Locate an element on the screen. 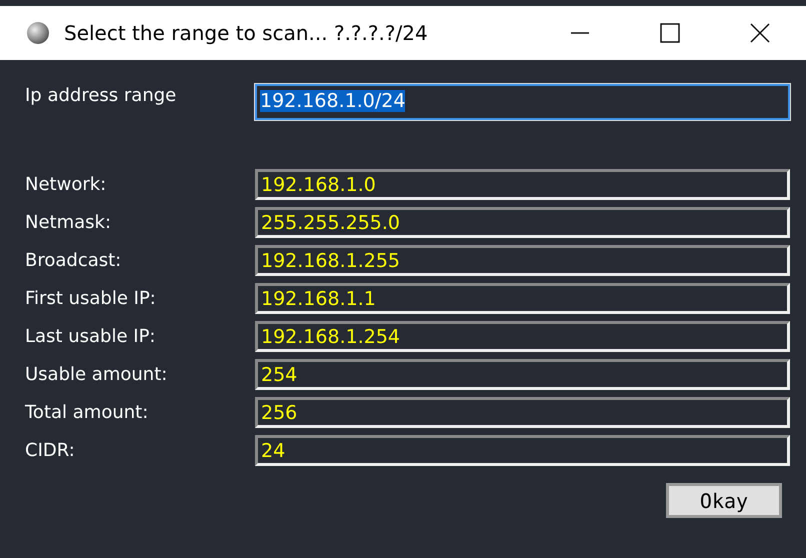  field-label: Netmask: is located at coordinates (68, 223).